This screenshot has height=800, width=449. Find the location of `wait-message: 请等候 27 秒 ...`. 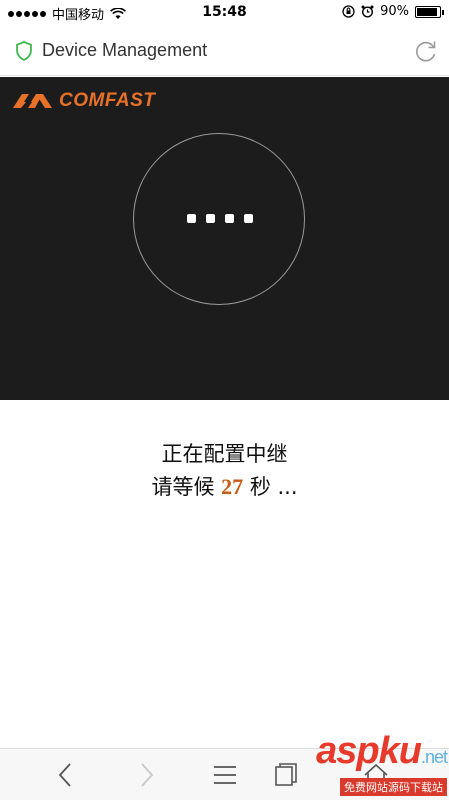

wait-message: 请等候 27 秒 ... is located at coordinates (224, 486).